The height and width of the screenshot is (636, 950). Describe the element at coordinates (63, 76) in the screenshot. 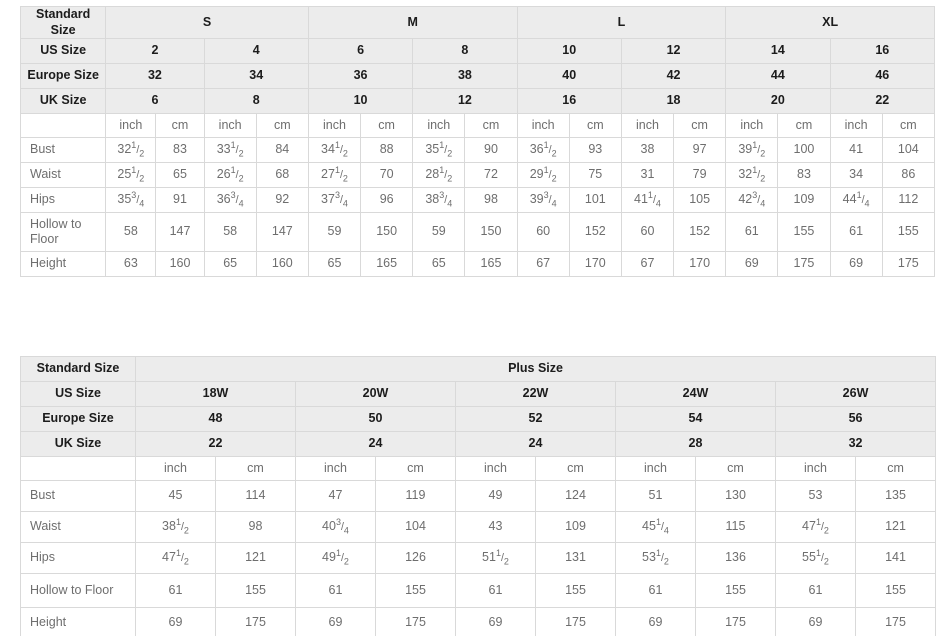

I see `row-header-europe-size: Europe Size` at that location.